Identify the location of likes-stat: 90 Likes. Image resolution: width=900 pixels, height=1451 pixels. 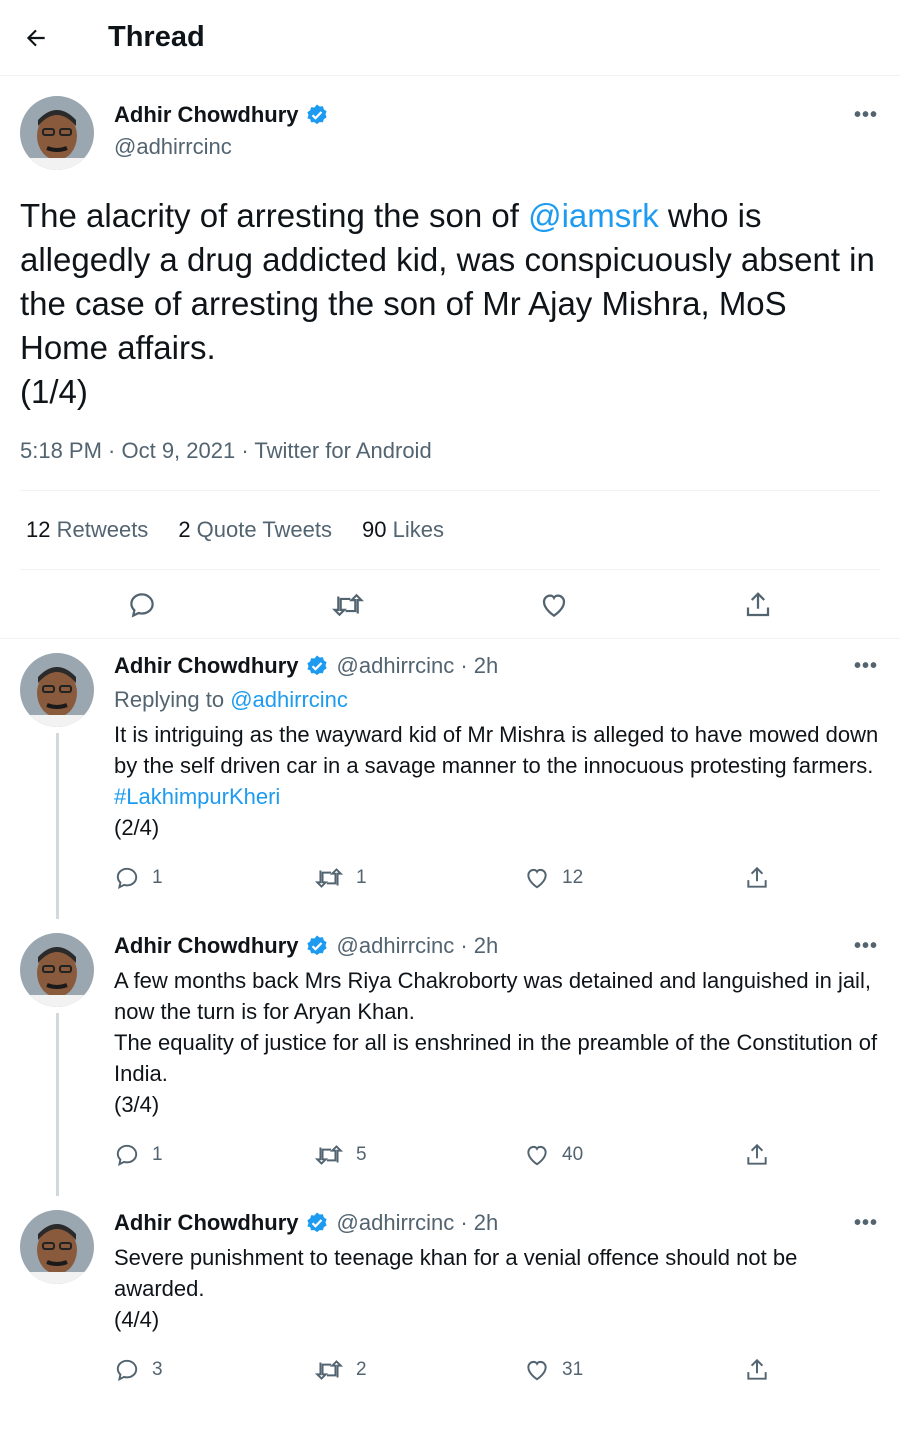
(403, 530).